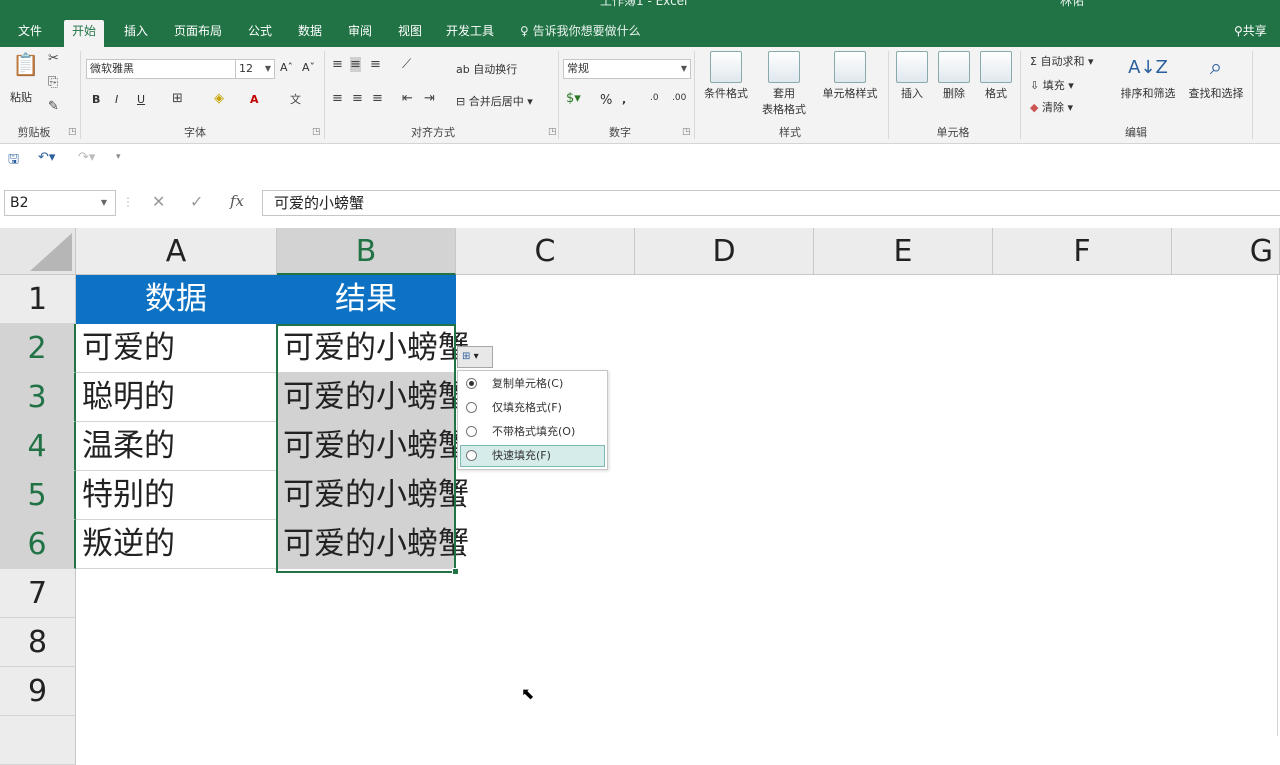 The image size is (1280, 765). I want to click on merge-center-button: ⊟ 合并后居中 ▾, so click(494, 101).